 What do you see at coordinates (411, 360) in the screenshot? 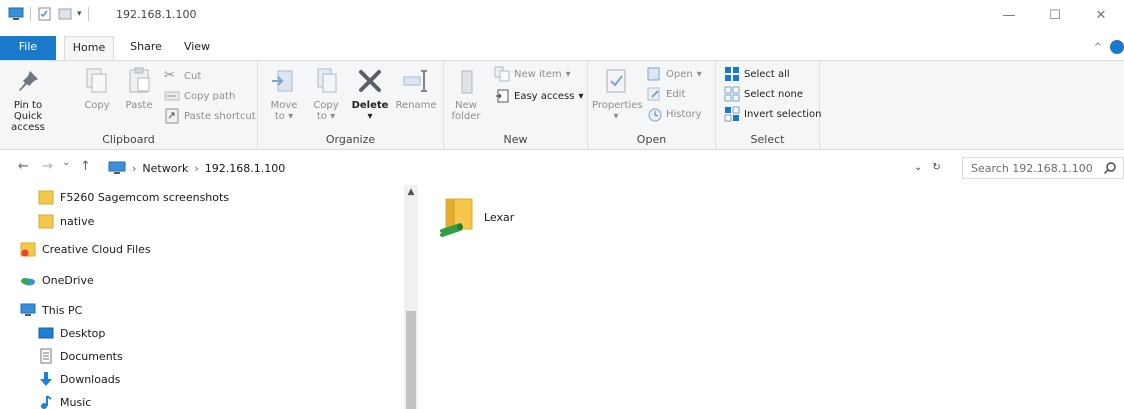
I see `scrollbar-thumb` at bounding box center [411, 360].